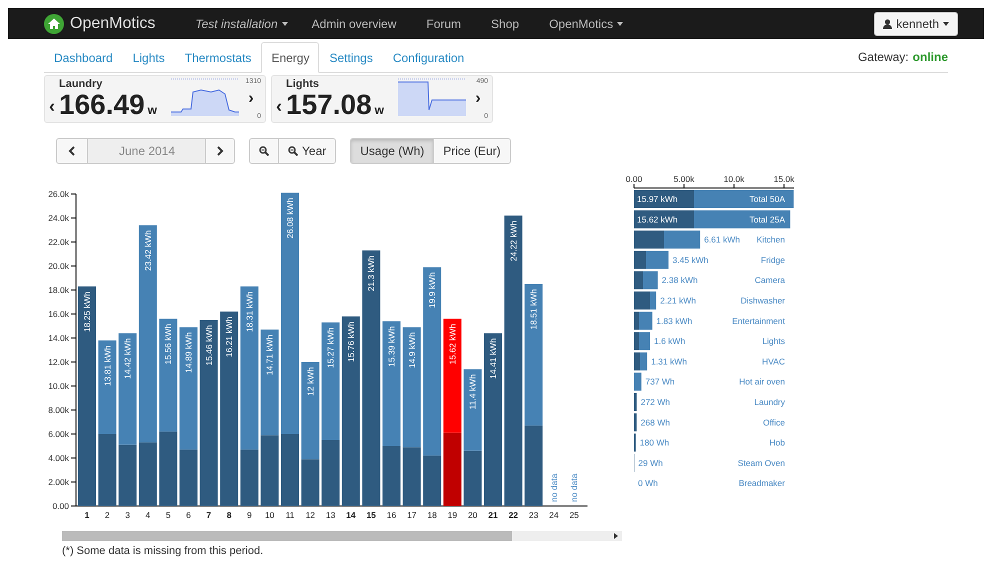 This screenshot has width=992, height=565. I want to click on caret-icon, so click(285, 24).